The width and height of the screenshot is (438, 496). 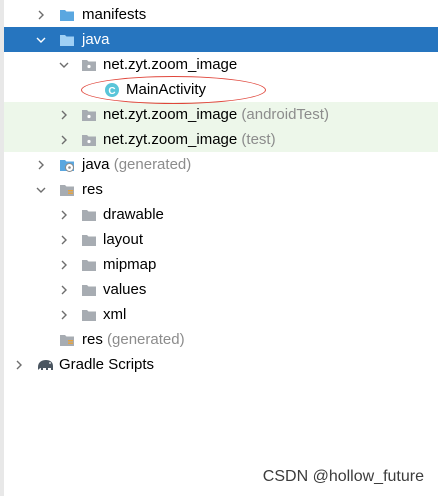 I want to click on tree-row-package-androidtest: net.zyt.zoom_image (androidTest), so click(x=221, y=114).